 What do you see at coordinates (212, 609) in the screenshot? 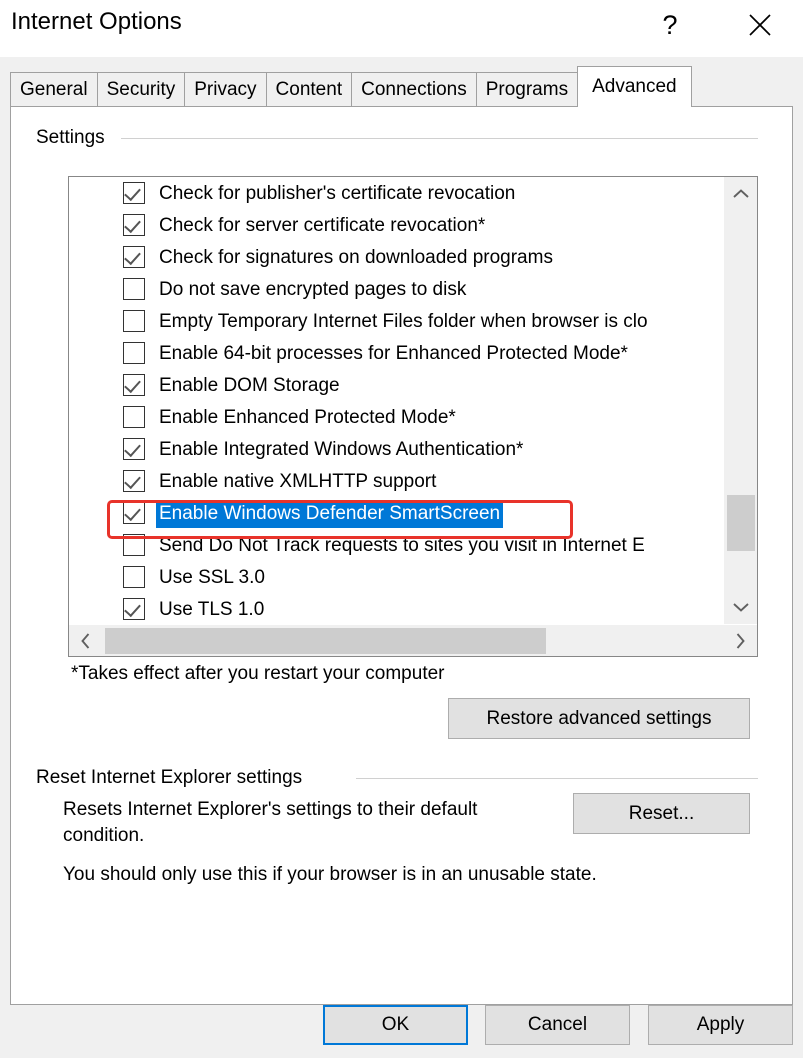
I see `list-item-label: Use TLS 1.0` at bounding box center [212, 609].